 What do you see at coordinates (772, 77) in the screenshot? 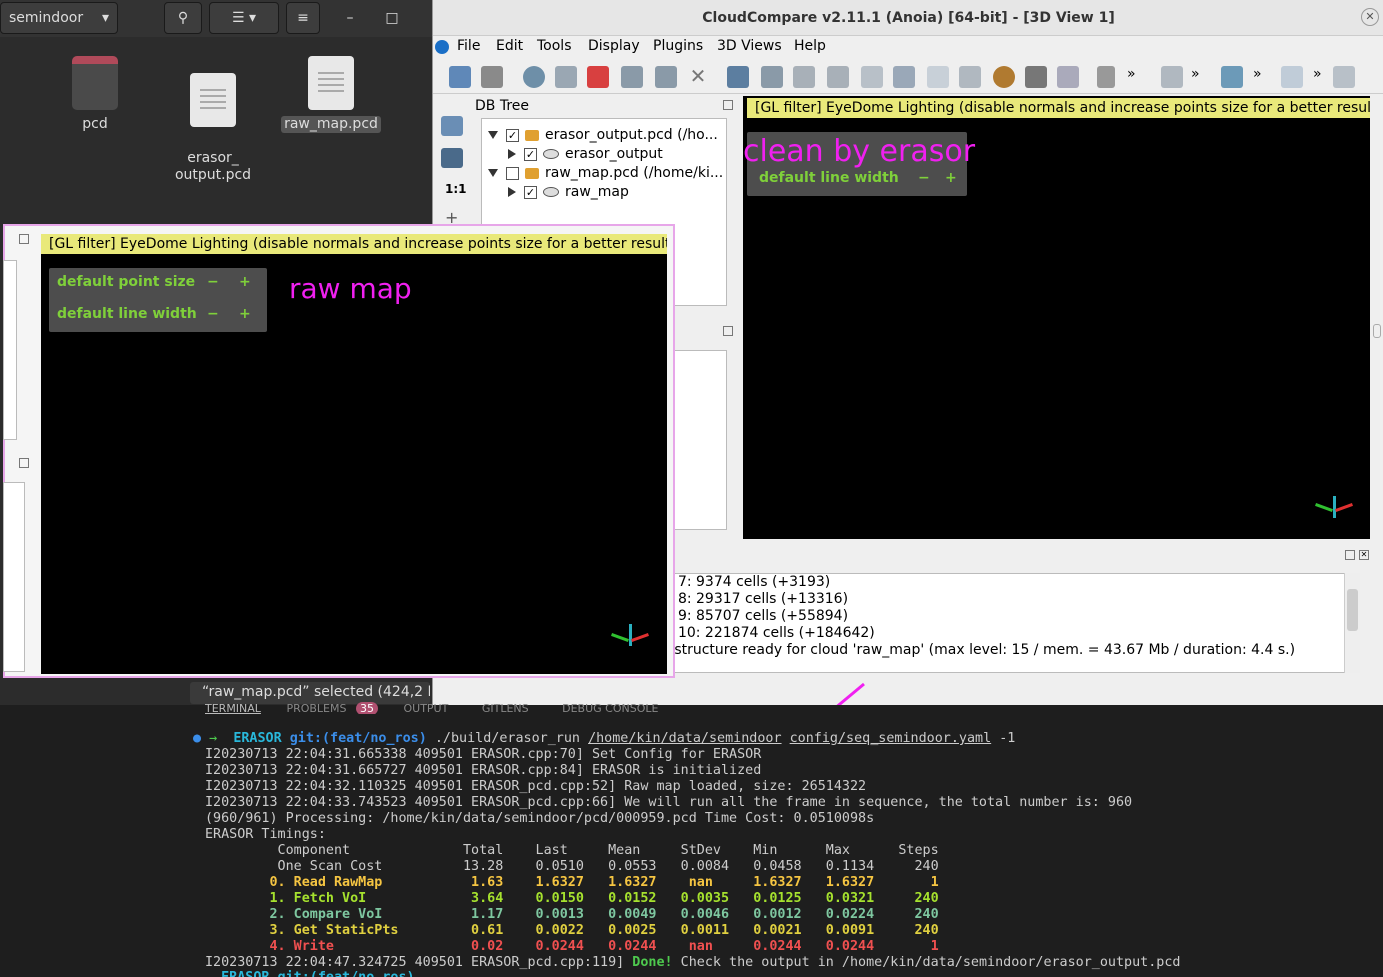
I see `translate-icon` at bounding box center [772, 77].